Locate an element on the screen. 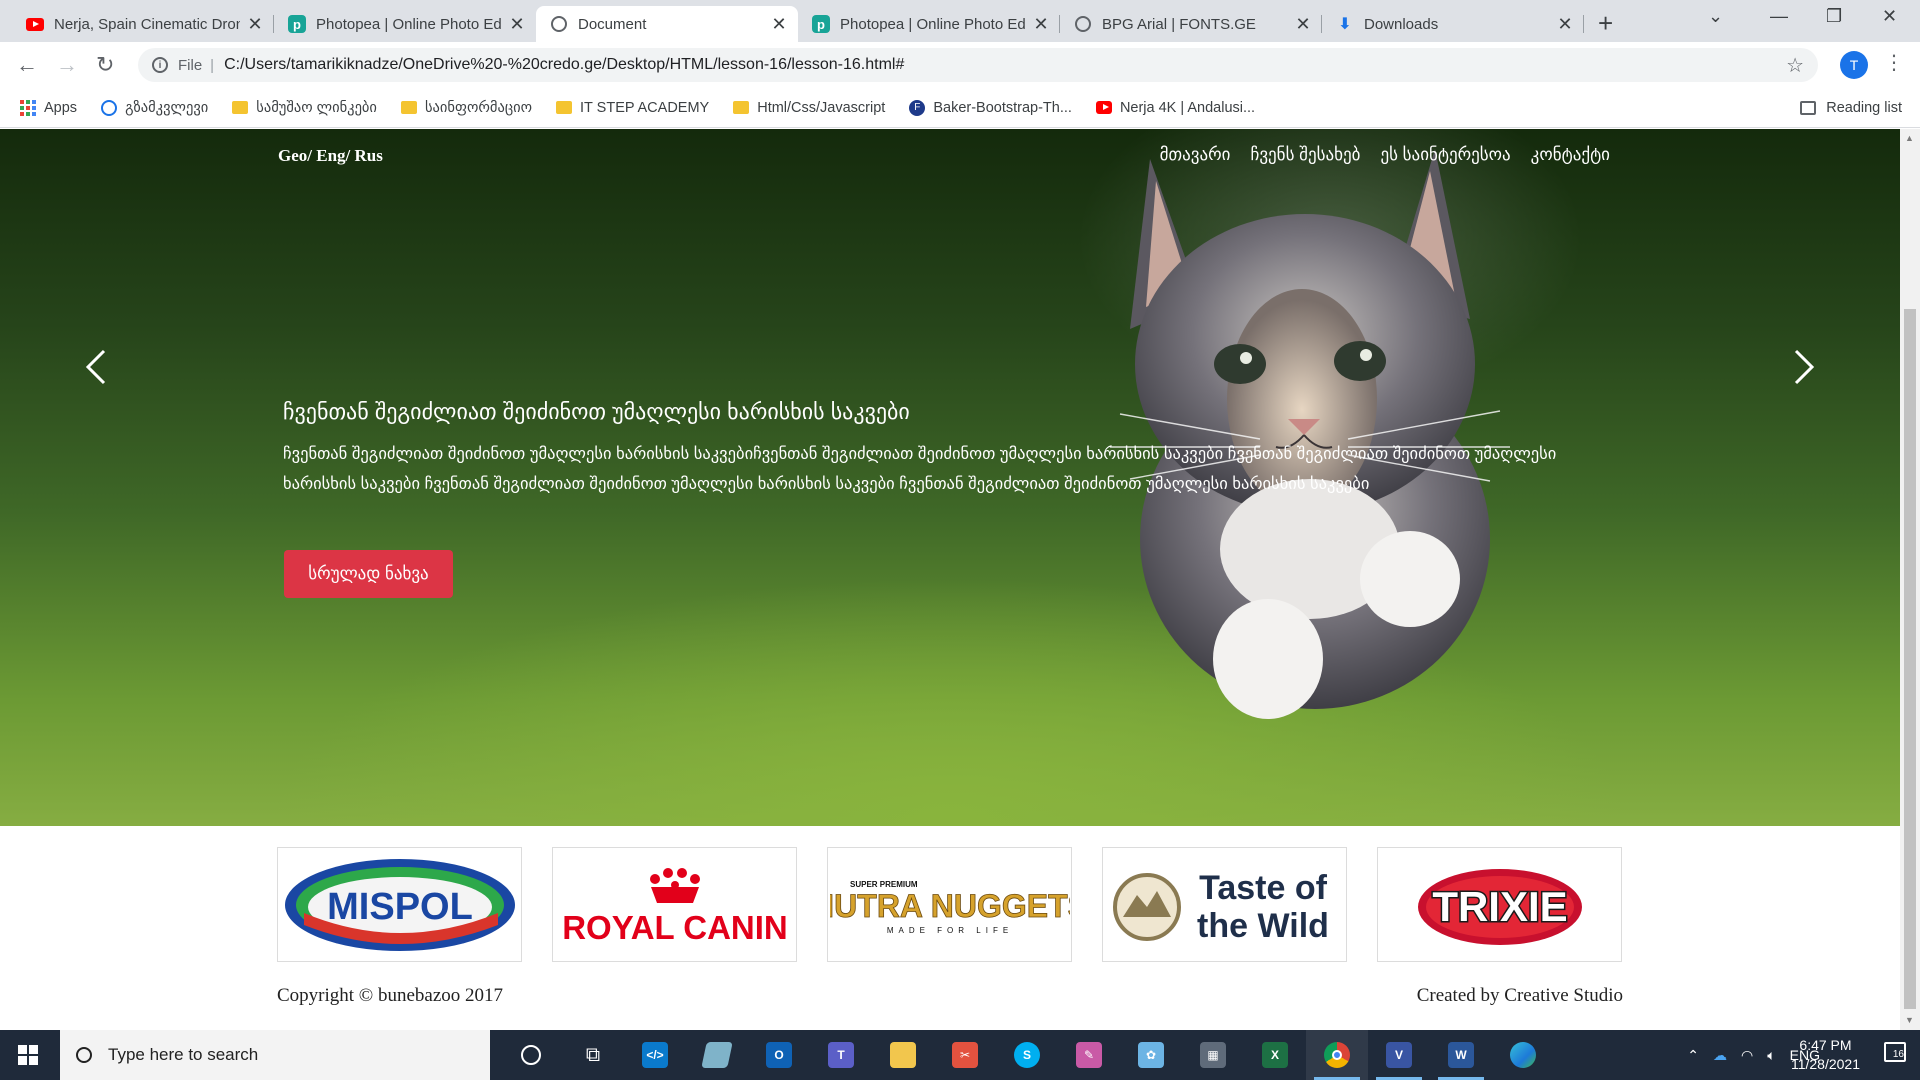  notifications-icon: 16 is located at coordinates (1895, 1052).